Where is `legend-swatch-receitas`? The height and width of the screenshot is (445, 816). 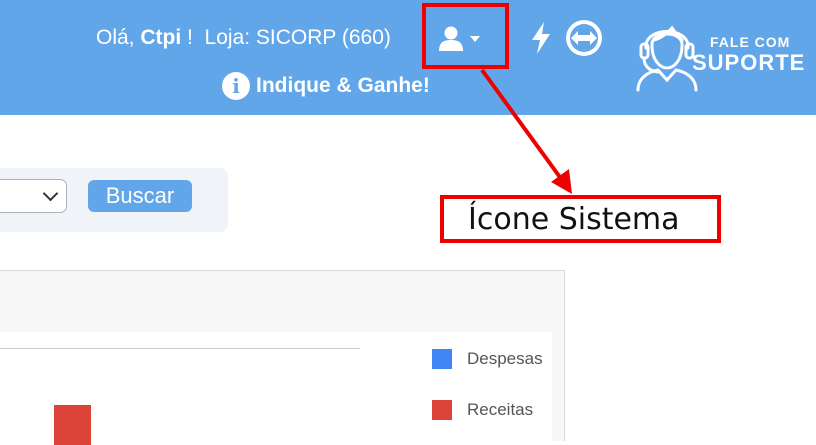
legend-swatch-receitas is located at coordinates (442, 410).